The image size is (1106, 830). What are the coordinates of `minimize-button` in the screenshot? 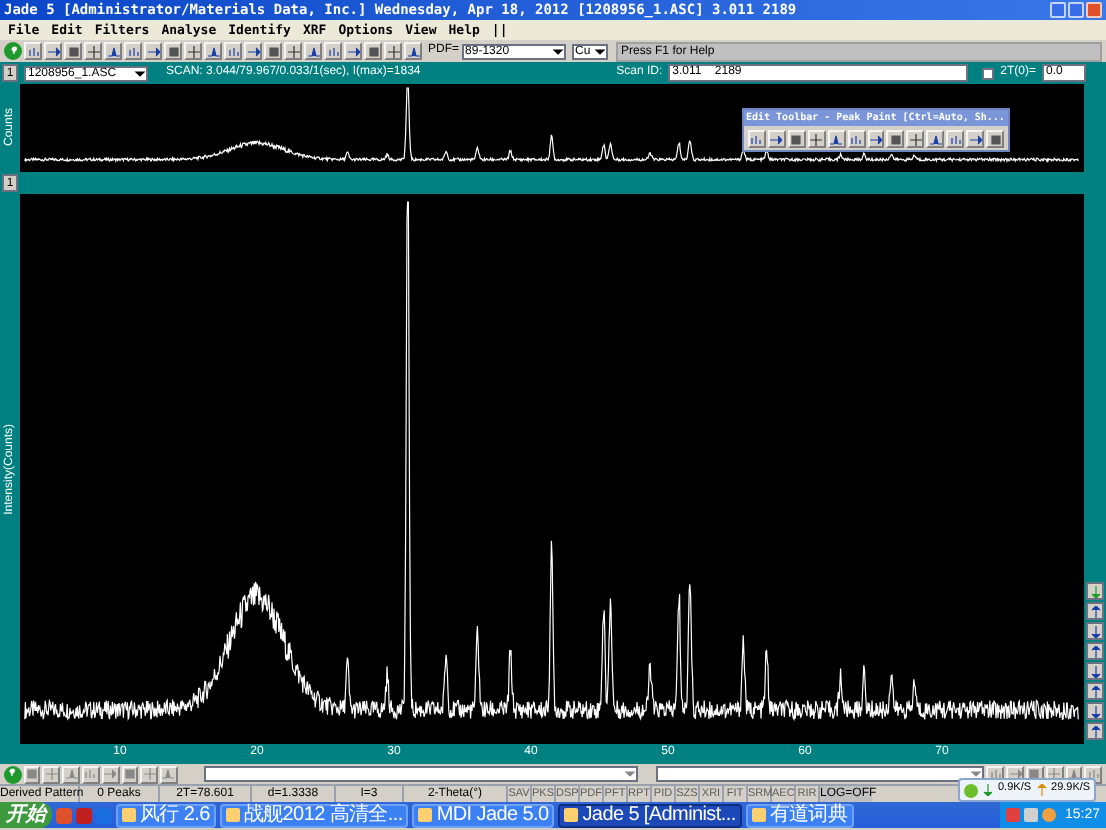 It's located at (1058, 10).